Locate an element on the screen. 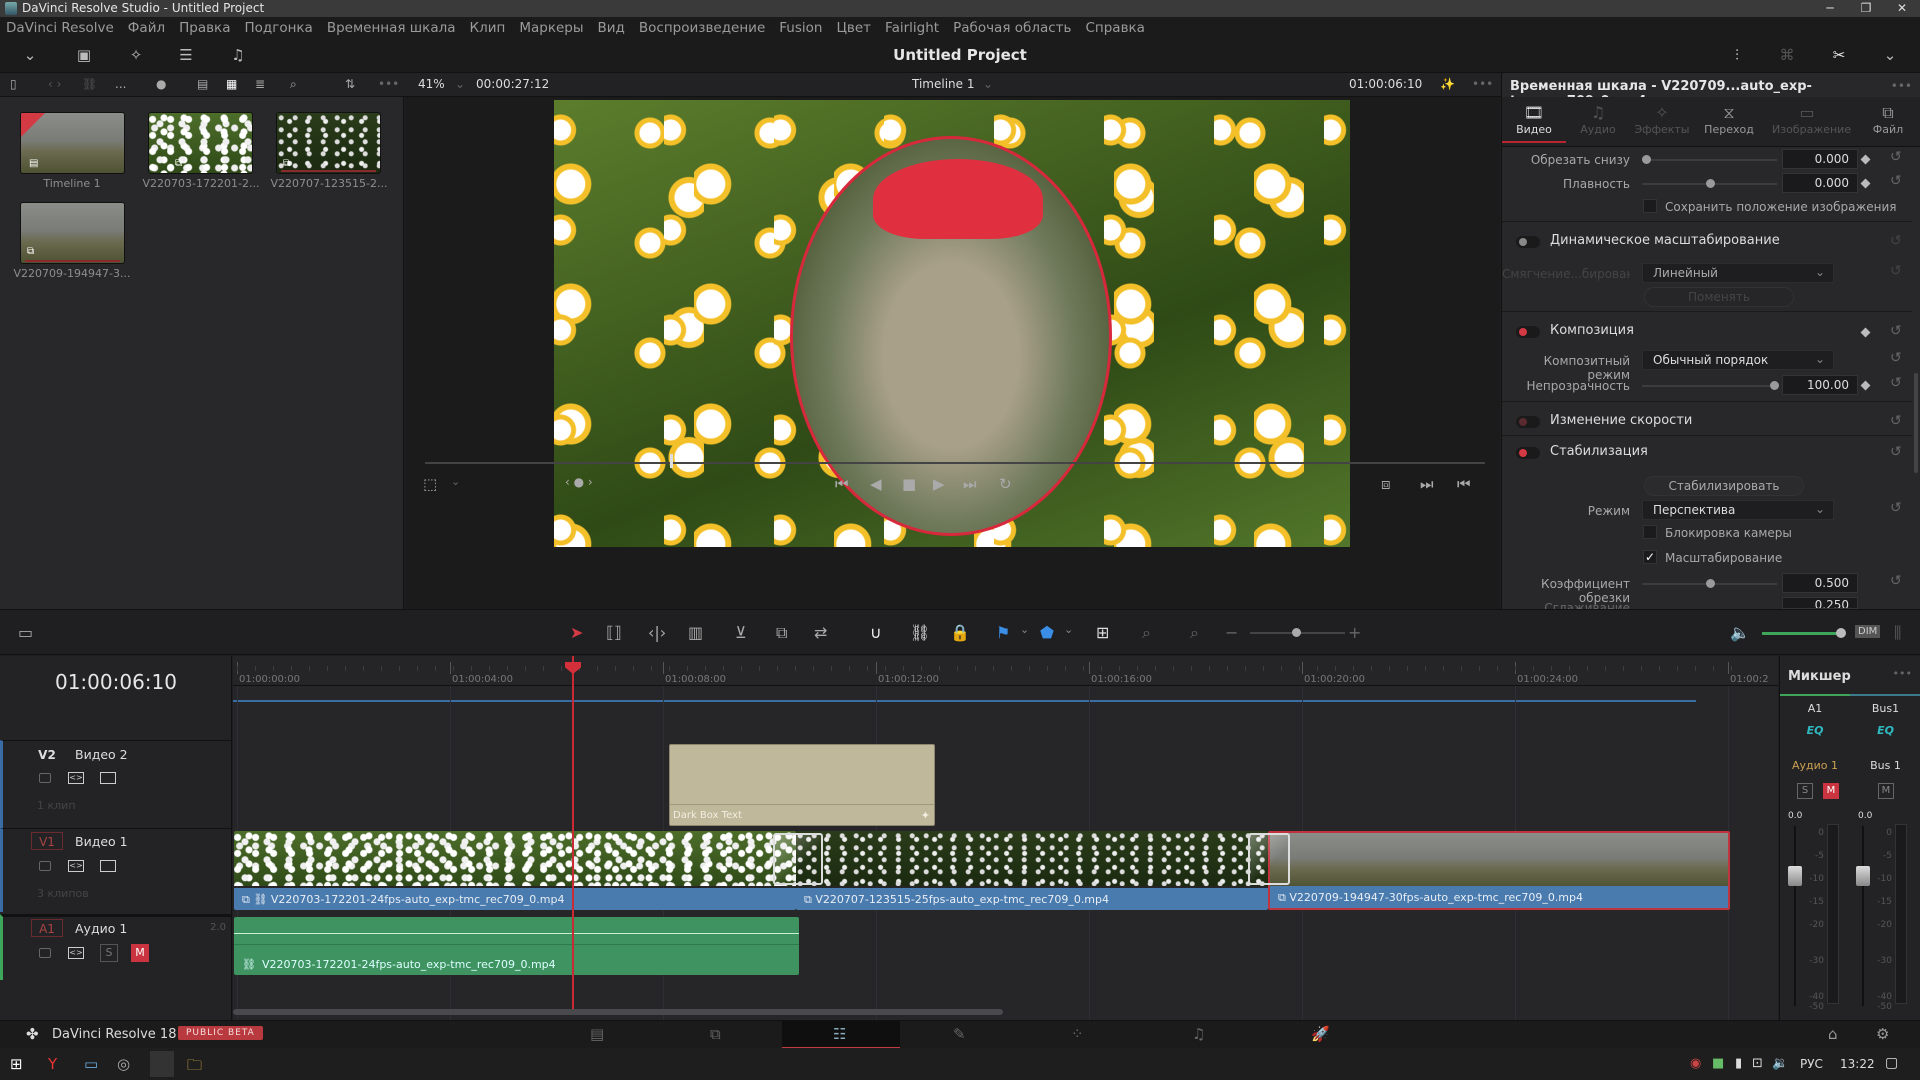  blade-tool-icon: ▥ is located at coordinates (695, 632).